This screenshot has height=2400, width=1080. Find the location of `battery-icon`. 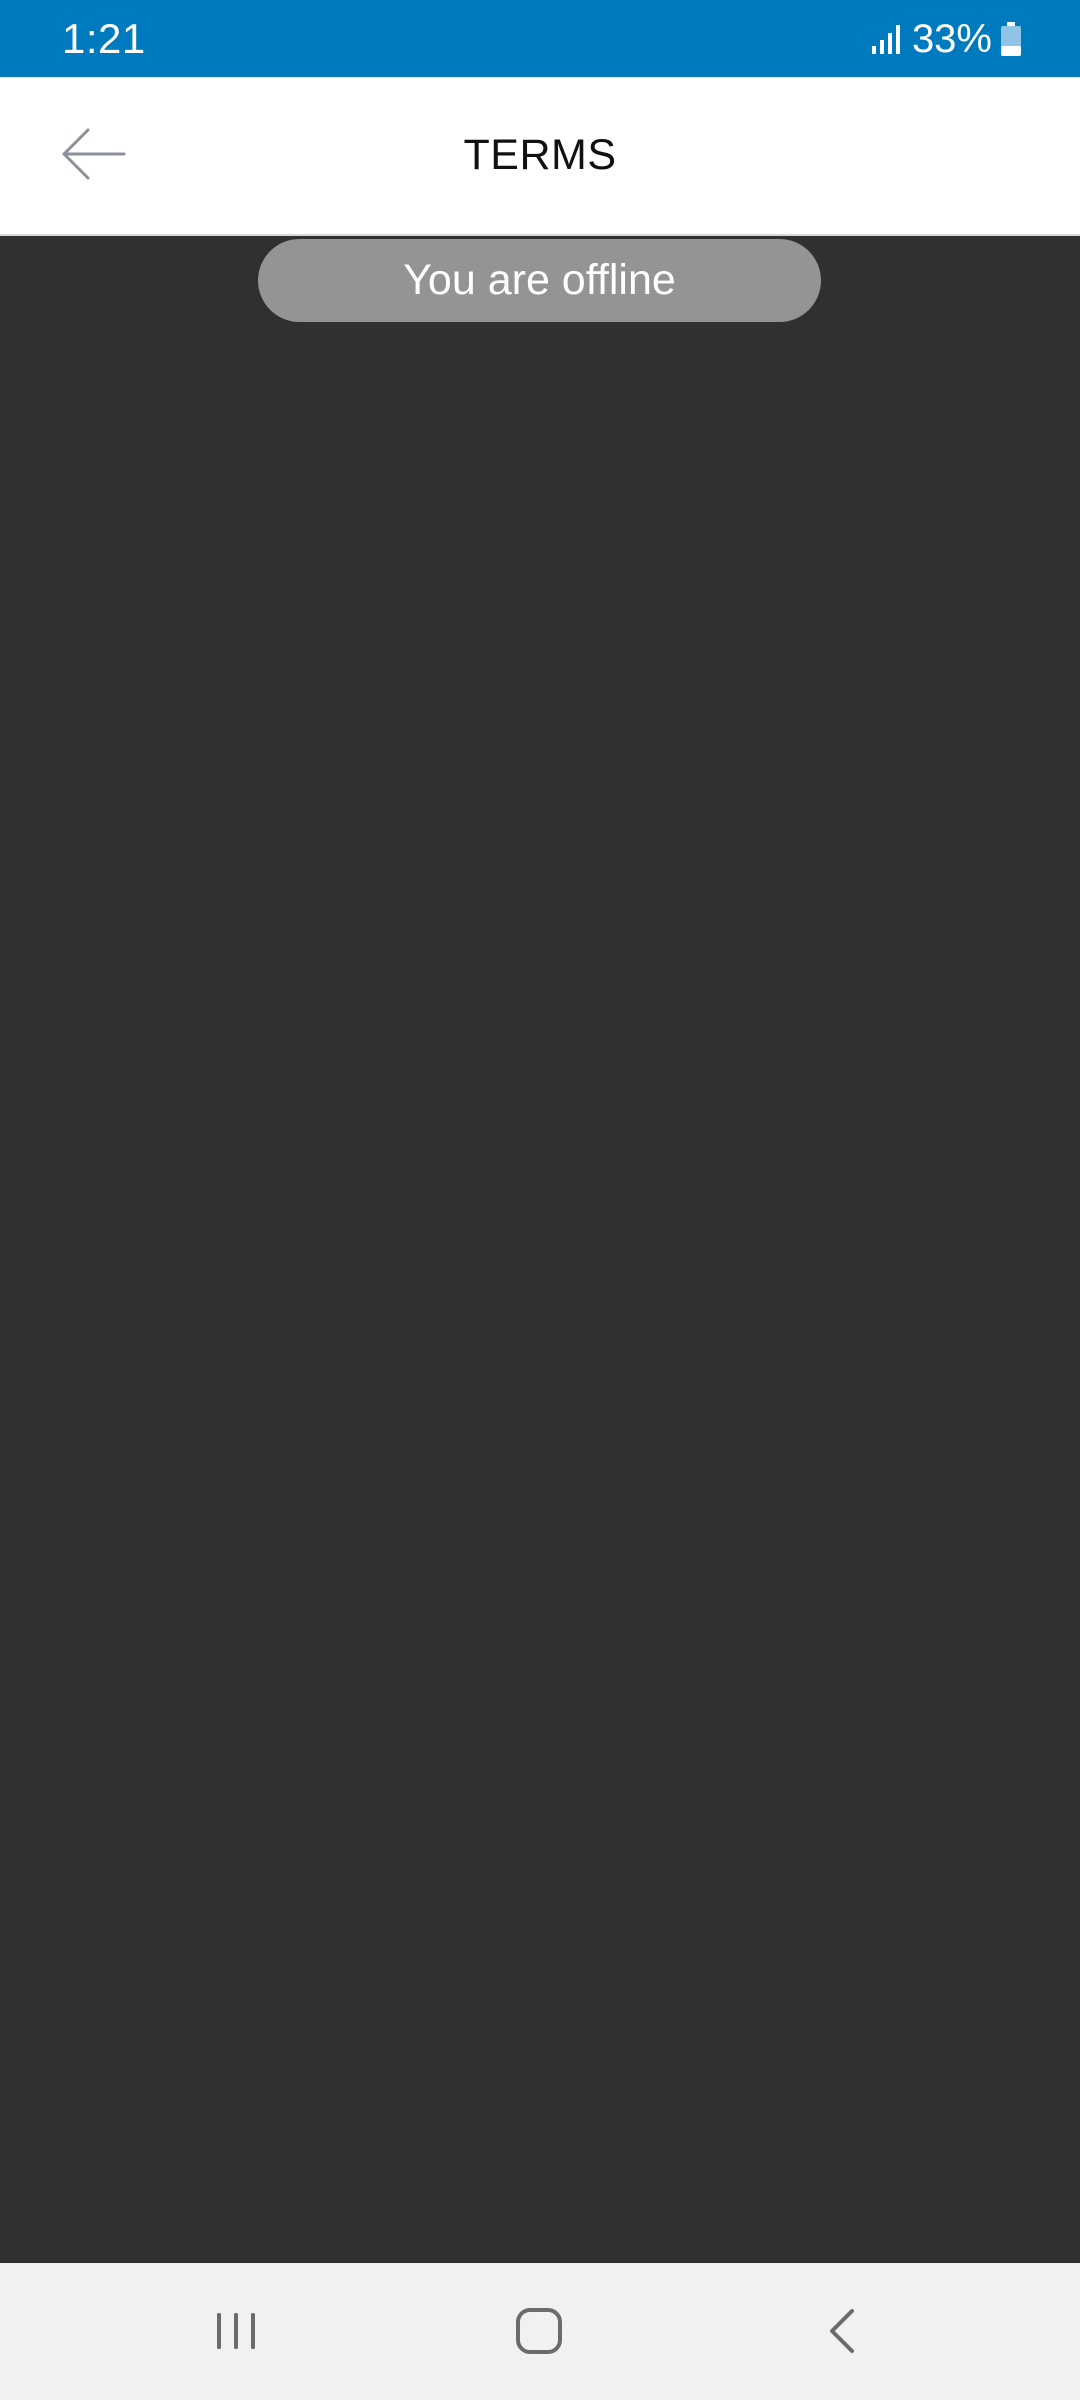

battery-icon is located at coordinates (1011, 39).